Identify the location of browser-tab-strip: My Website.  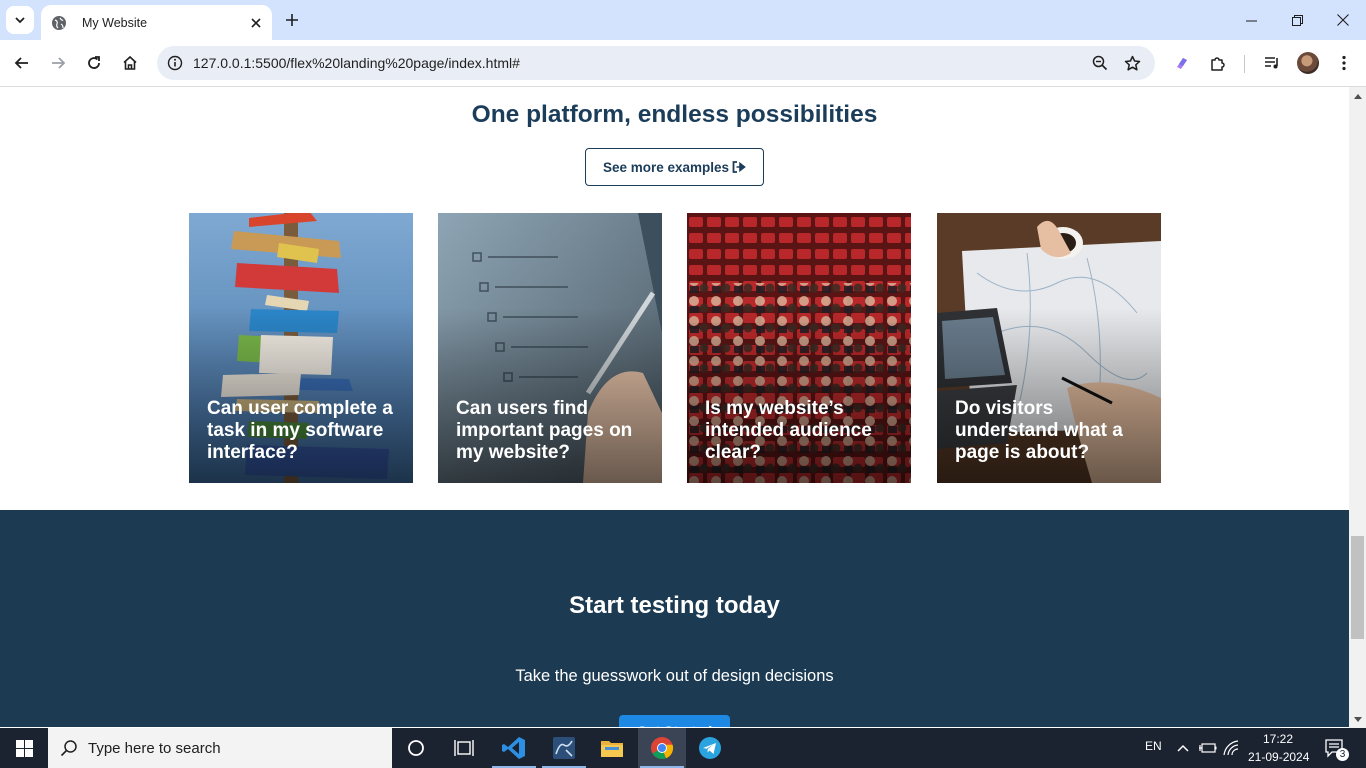
(683, 20).